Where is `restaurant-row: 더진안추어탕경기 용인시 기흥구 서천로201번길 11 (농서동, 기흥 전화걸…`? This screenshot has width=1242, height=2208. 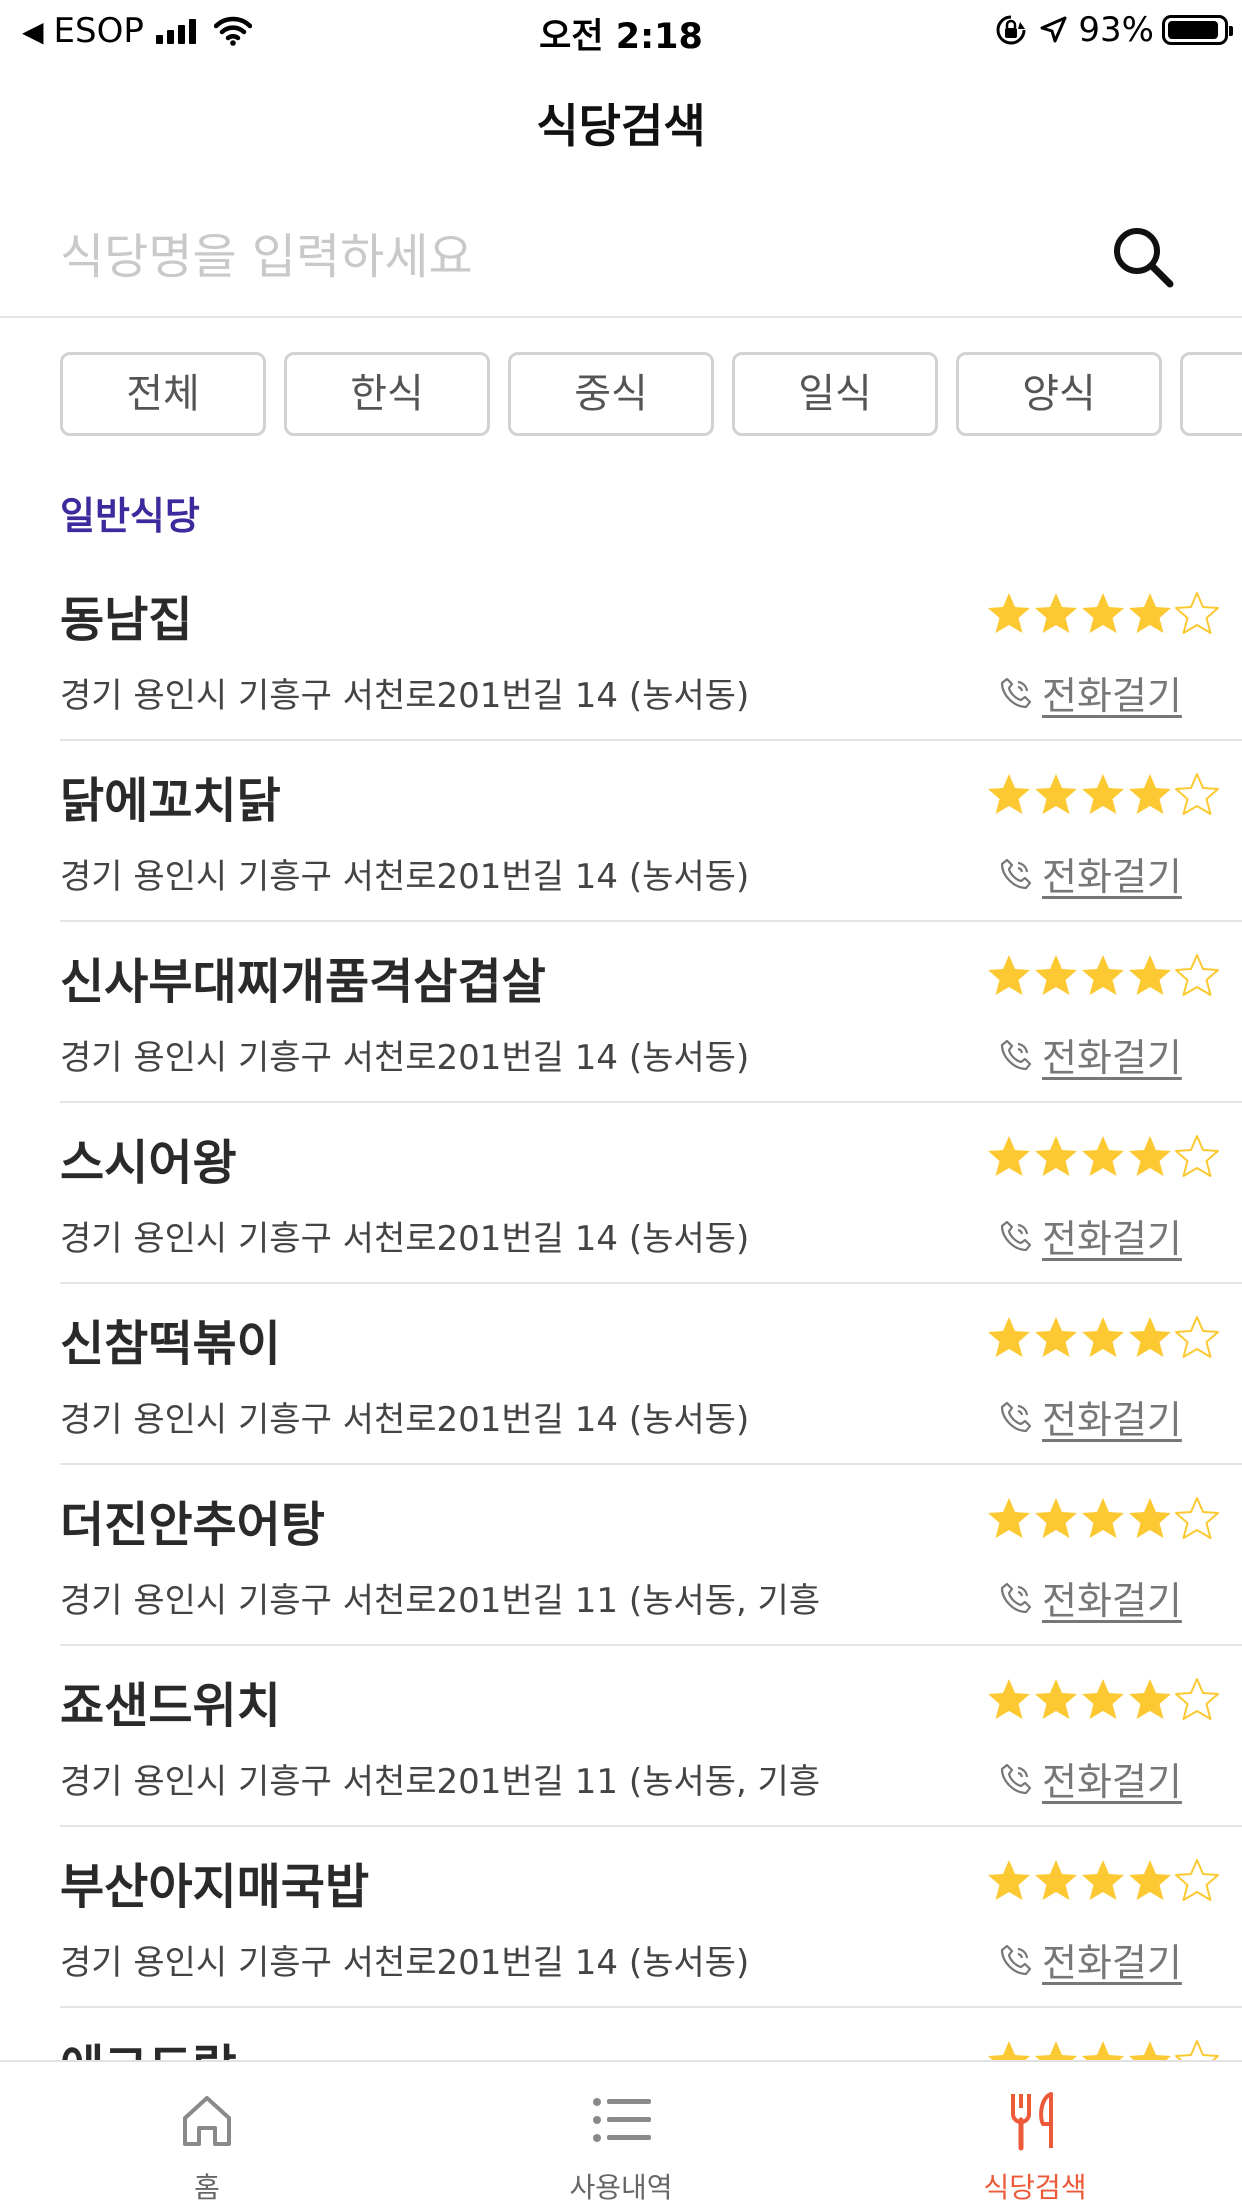 restaurant-row: 더진안추어탕경기 용인시 기흥구 서천로201번길 11 (농서동, 기흥 전화걸… is located at coordinates (651, 1555).